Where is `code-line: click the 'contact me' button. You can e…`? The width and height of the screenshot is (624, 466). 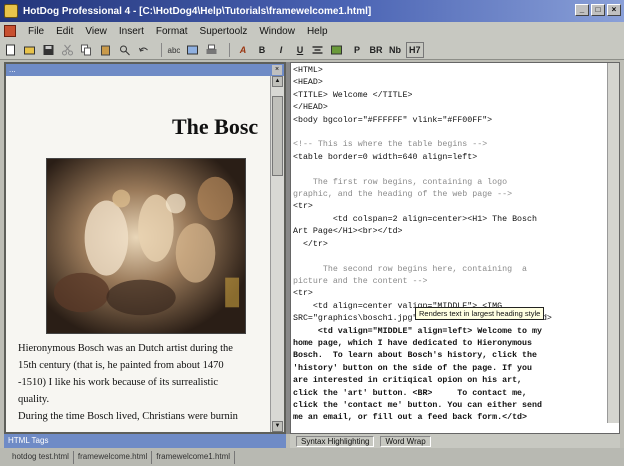
code-line: click the 'contact me' button. You can e… is located at coordinates (417, 405).